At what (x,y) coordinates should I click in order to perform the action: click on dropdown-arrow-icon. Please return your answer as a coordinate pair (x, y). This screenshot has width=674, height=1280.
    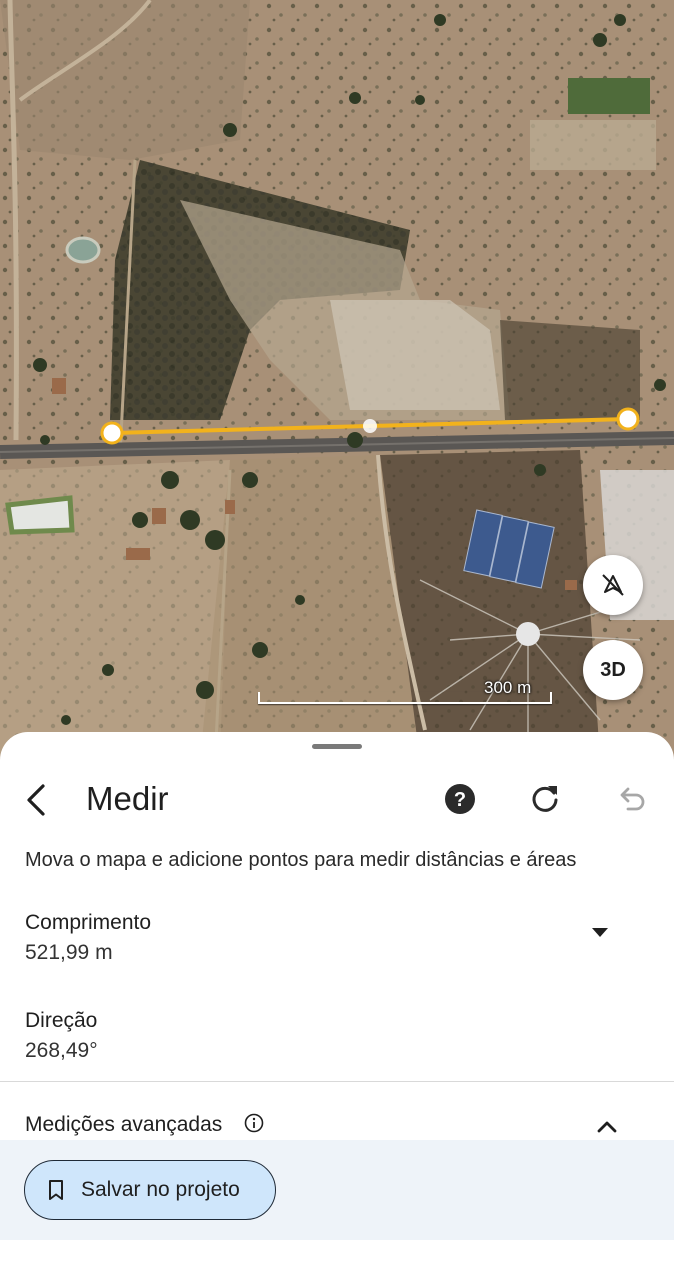
    Looking at the image, I should click on (600, 932).